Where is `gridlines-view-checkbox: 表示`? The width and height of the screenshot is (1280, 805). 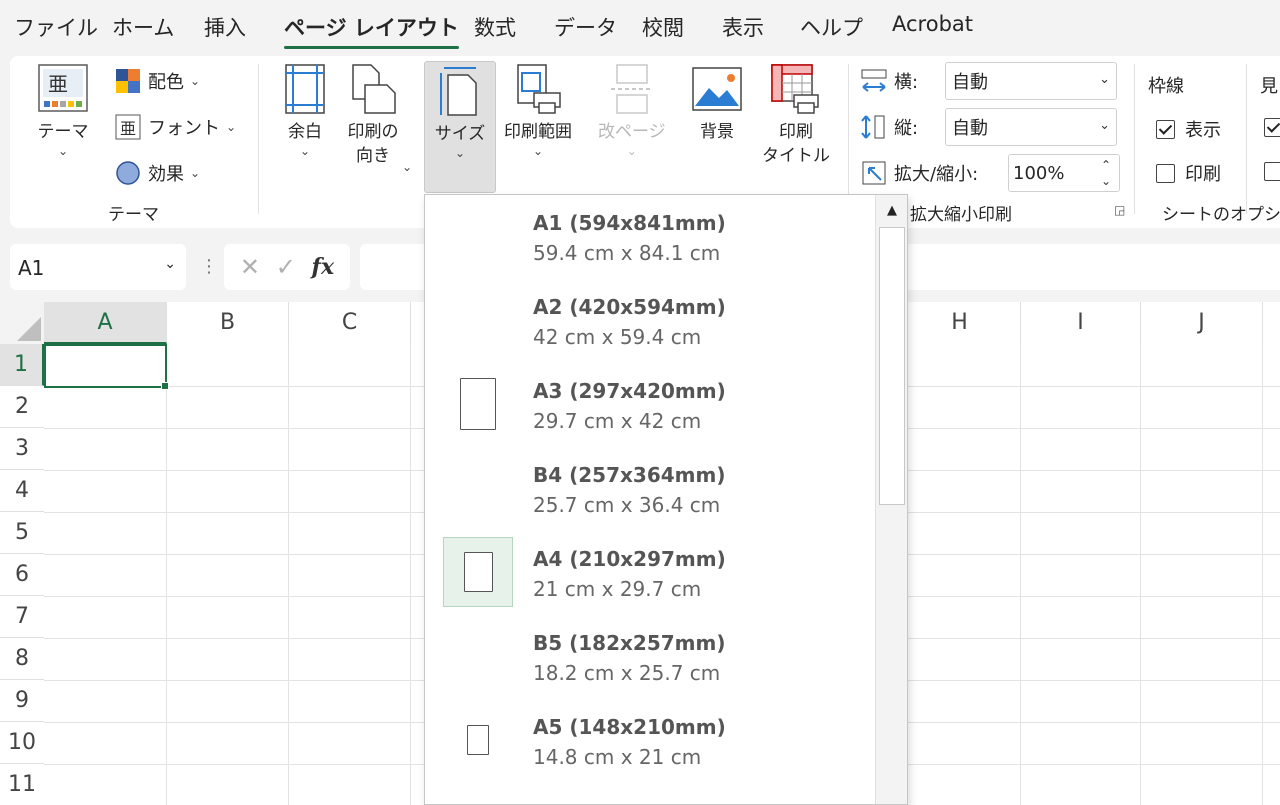 gridlines-view-checkbox: 表示 is located at coordinates (1188, 129).